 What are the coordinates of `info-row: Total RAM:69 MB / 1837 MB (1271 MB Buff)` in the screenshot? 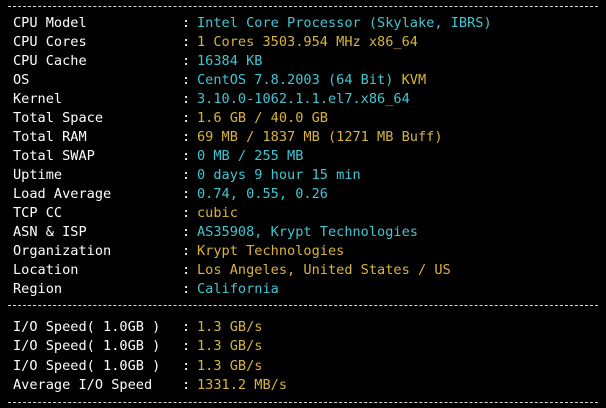 It's located at (303, 137).